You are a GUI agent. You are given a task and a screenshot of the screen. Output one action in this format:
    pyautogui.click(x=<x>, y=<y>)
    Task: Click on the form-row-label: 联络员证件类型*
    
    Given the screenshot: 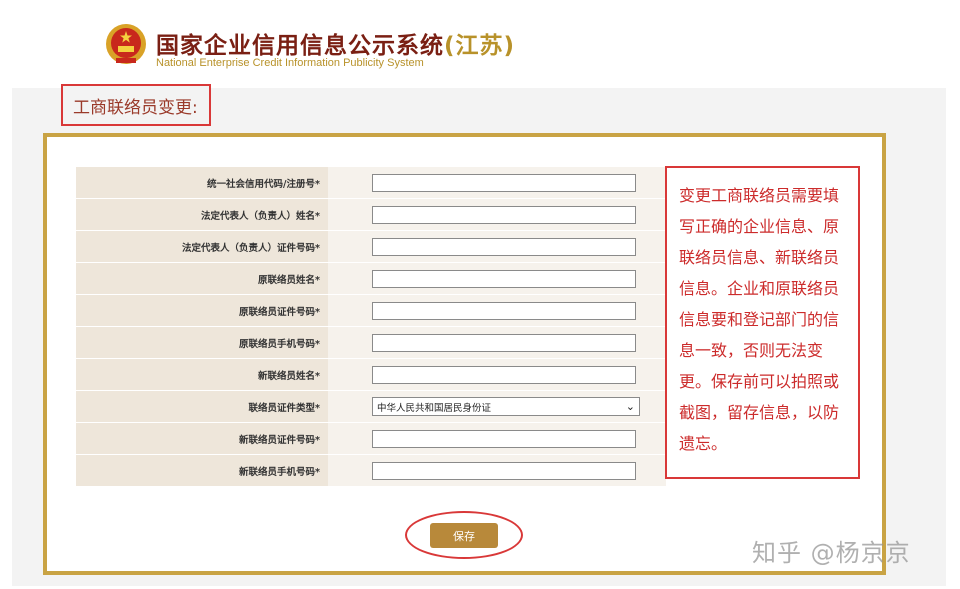 What is the action you would take?
    pyautogui.click(x=202, y=406)
    